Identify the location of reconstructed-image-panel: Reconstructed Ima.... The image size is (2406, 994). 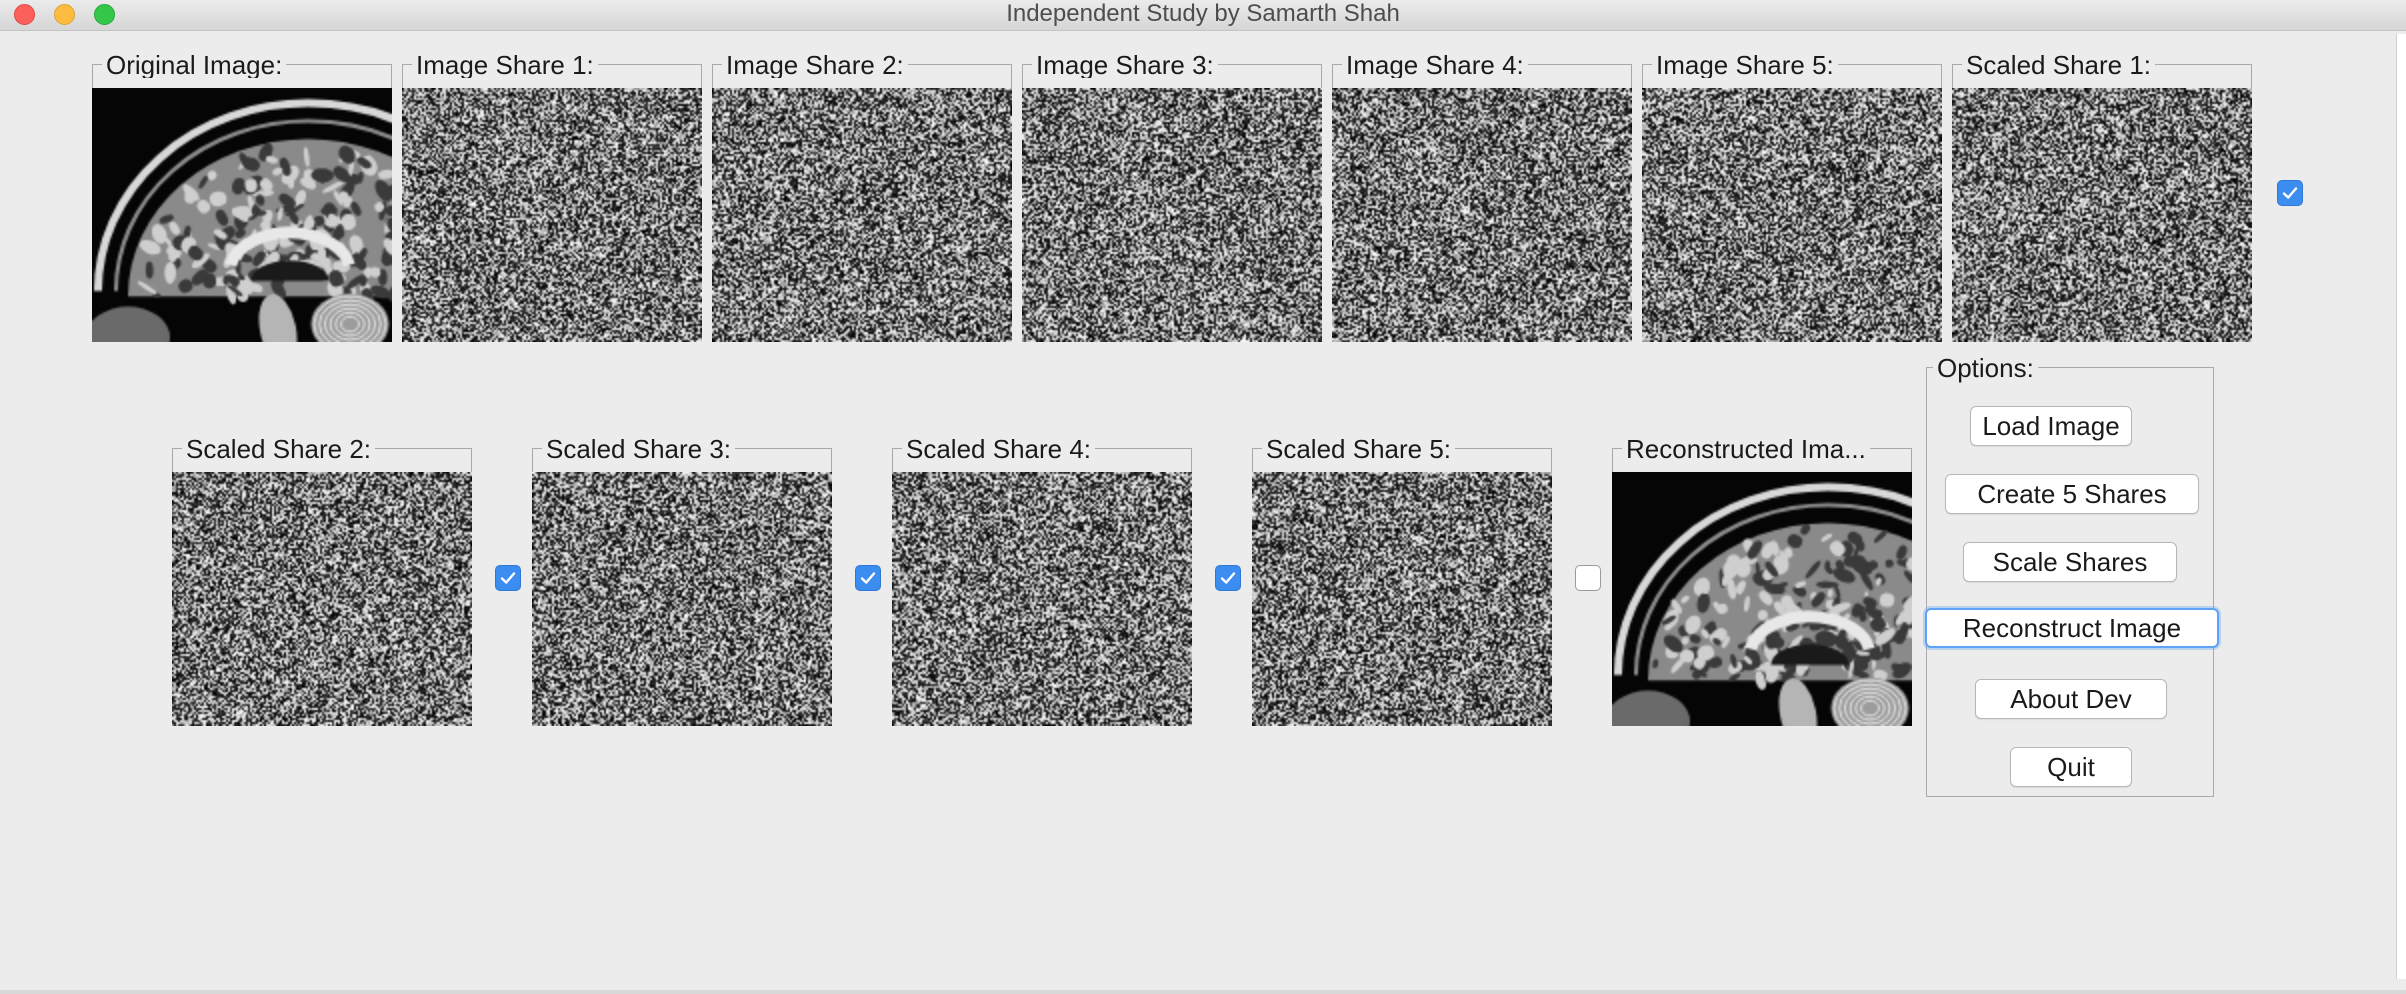
(1762, 582).